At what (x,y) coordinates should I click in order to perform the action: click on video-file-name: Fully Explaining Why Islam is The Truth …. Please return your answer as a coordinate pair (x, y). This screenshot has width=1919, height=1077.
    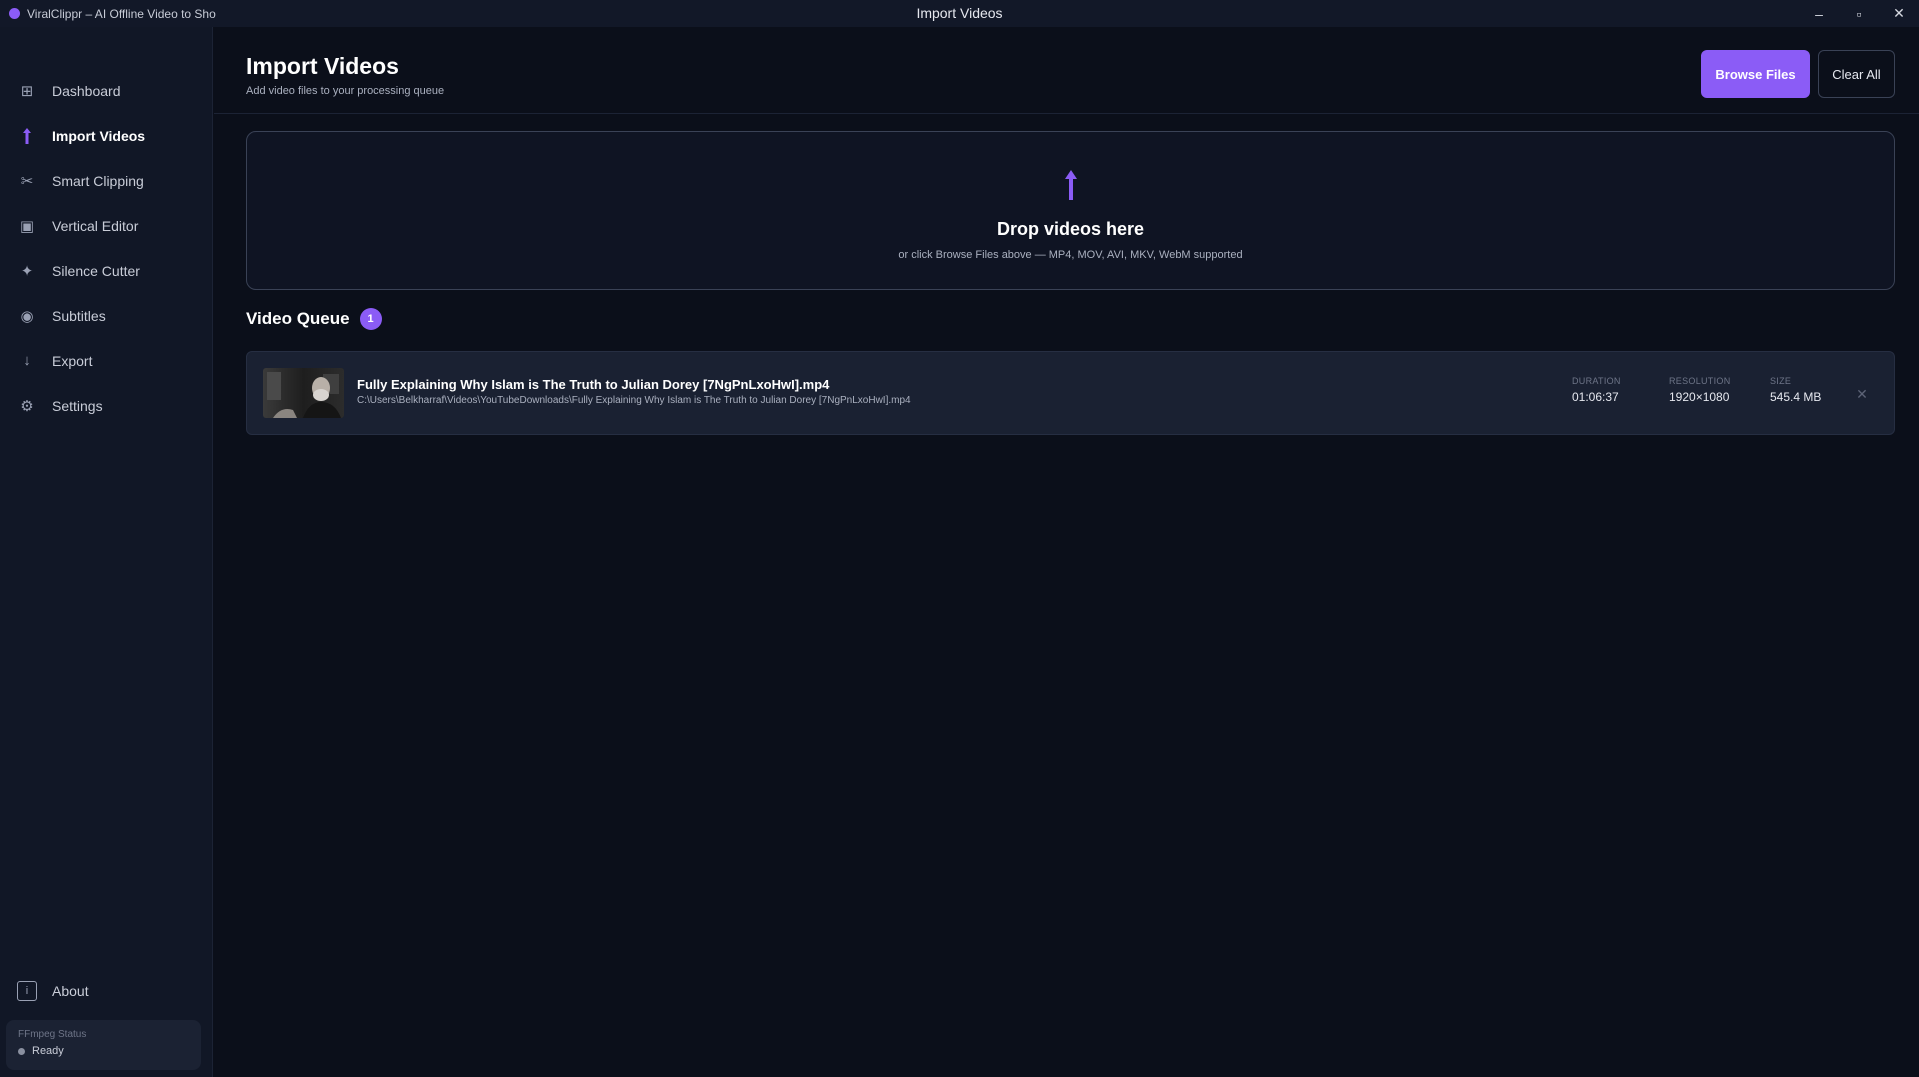
    Looking at the image, I should click on (593, 384).